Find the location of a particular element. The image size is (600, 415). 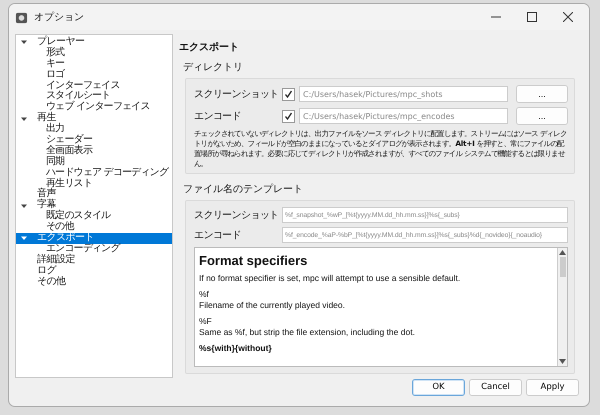

tree-item: 同期 is located at coordinates (94, 162).